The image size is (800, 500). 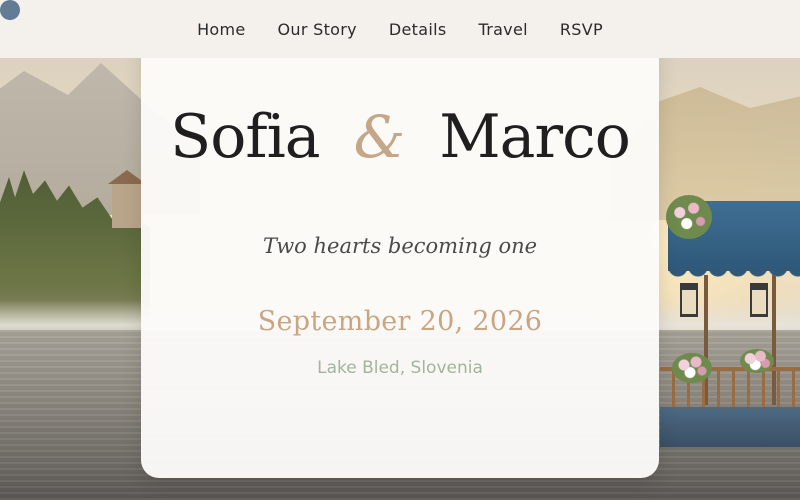 I want to click on nav-links: Home Our Story Details Travel RSVP, so click(x=400, y=29).